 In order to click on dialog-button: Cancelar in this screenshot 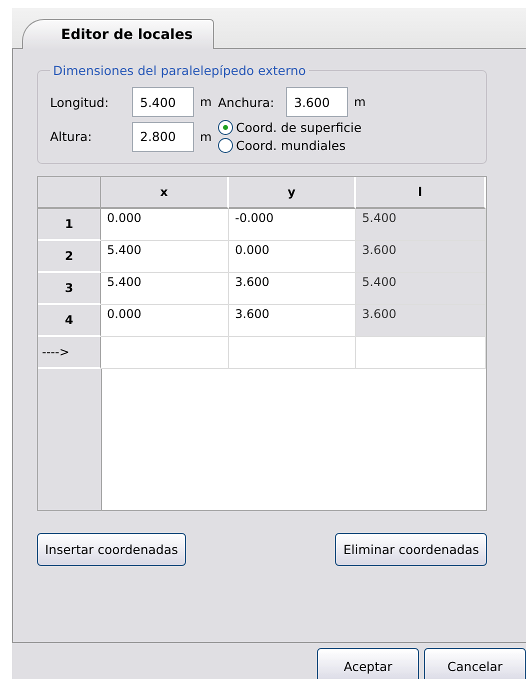, I will do `click(475, 663)`.